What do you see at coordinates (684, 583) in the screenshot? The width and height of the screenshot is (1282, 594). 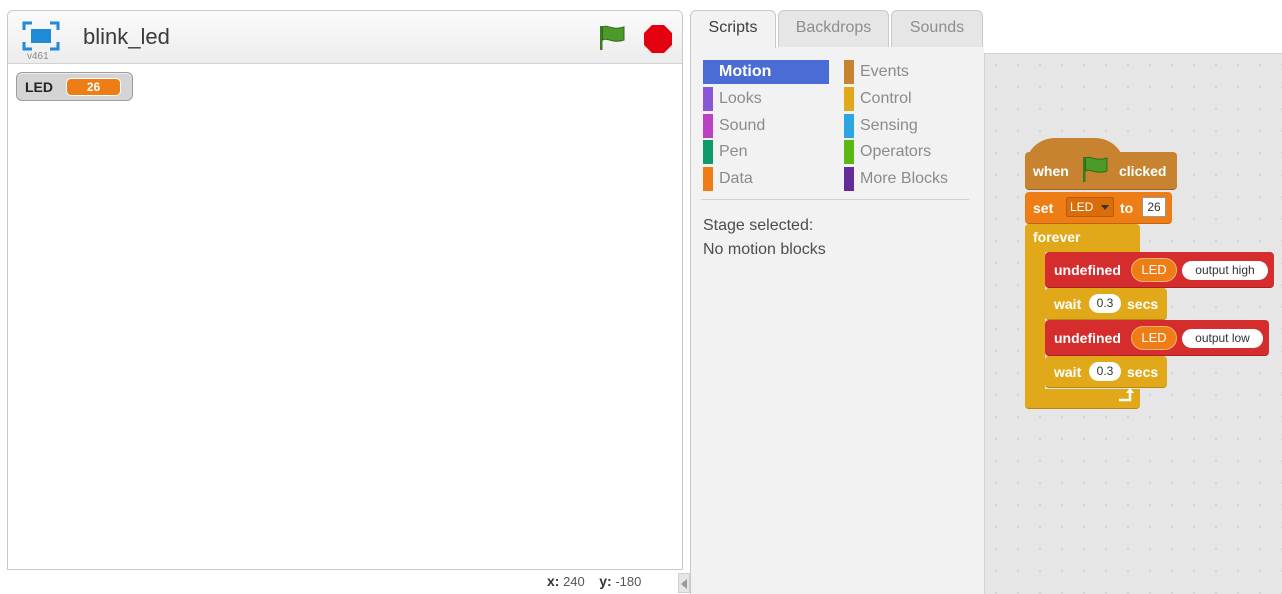 I see `collapse-arrow-icon` at bounding box center [684, 583].